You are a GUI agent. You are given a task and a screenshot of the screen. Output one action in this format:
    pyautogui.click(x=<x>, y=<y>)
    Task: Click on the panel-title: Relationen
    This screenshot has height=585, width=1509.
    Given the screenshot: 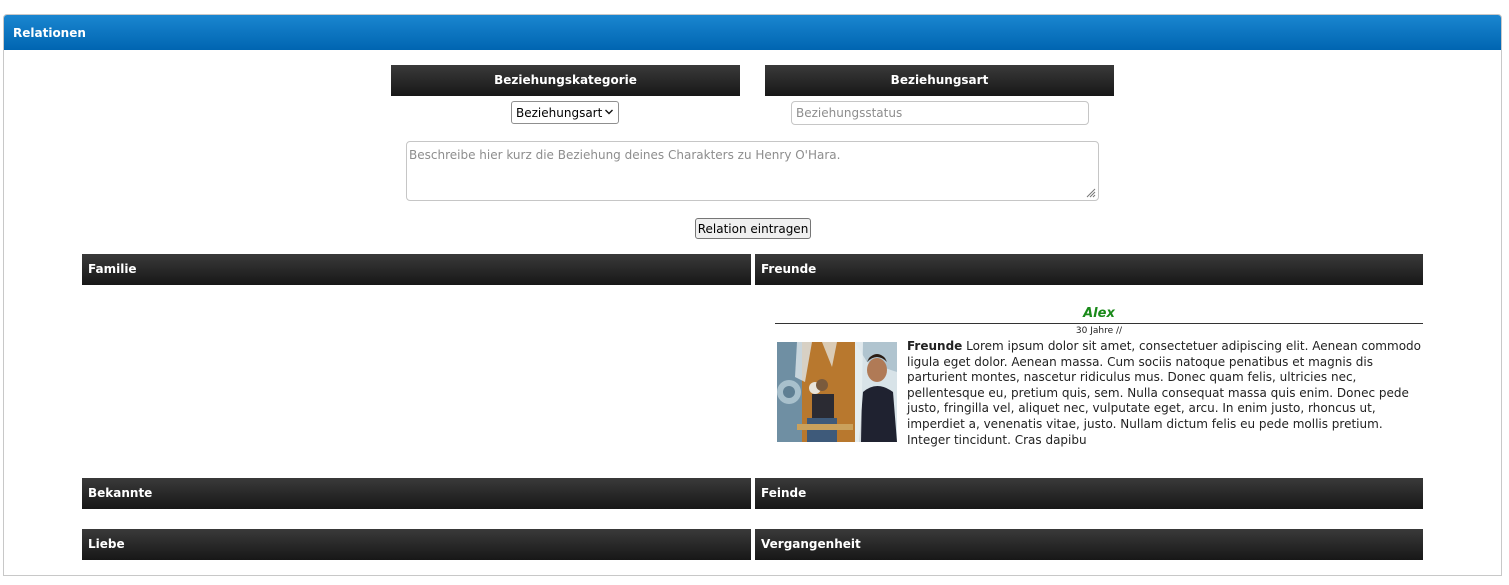 What is the action you would take?
    pyautogui.click(x=49, y=33)
    